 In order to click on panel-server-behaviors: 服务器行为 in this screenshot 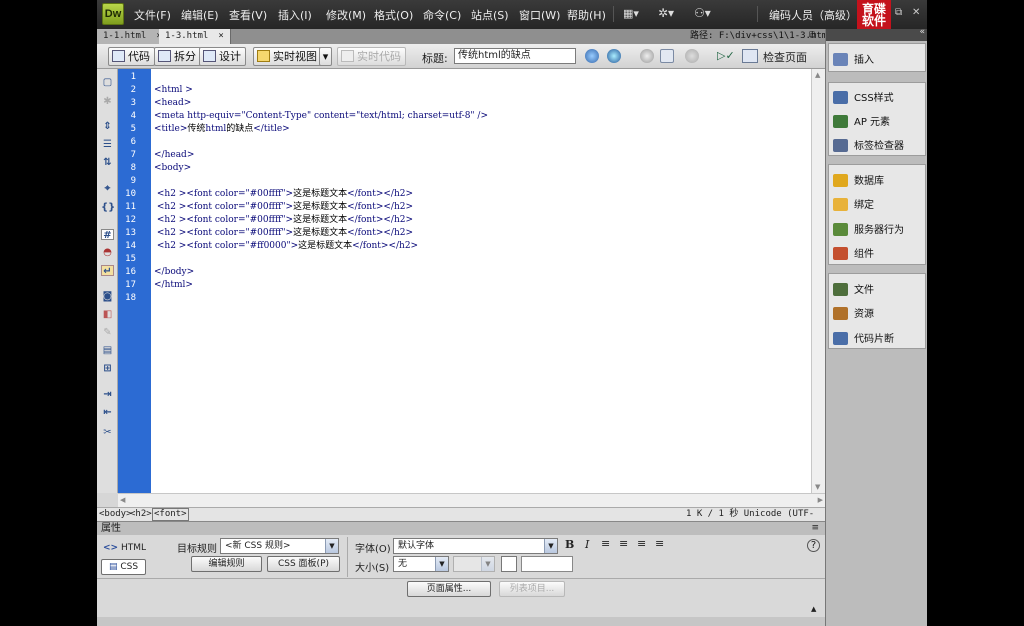, I will do `click(868, 228)`.